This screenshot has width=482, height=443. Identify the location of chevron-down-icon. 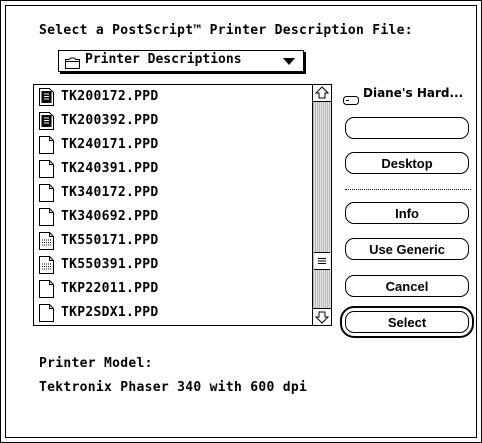
(289, 61).